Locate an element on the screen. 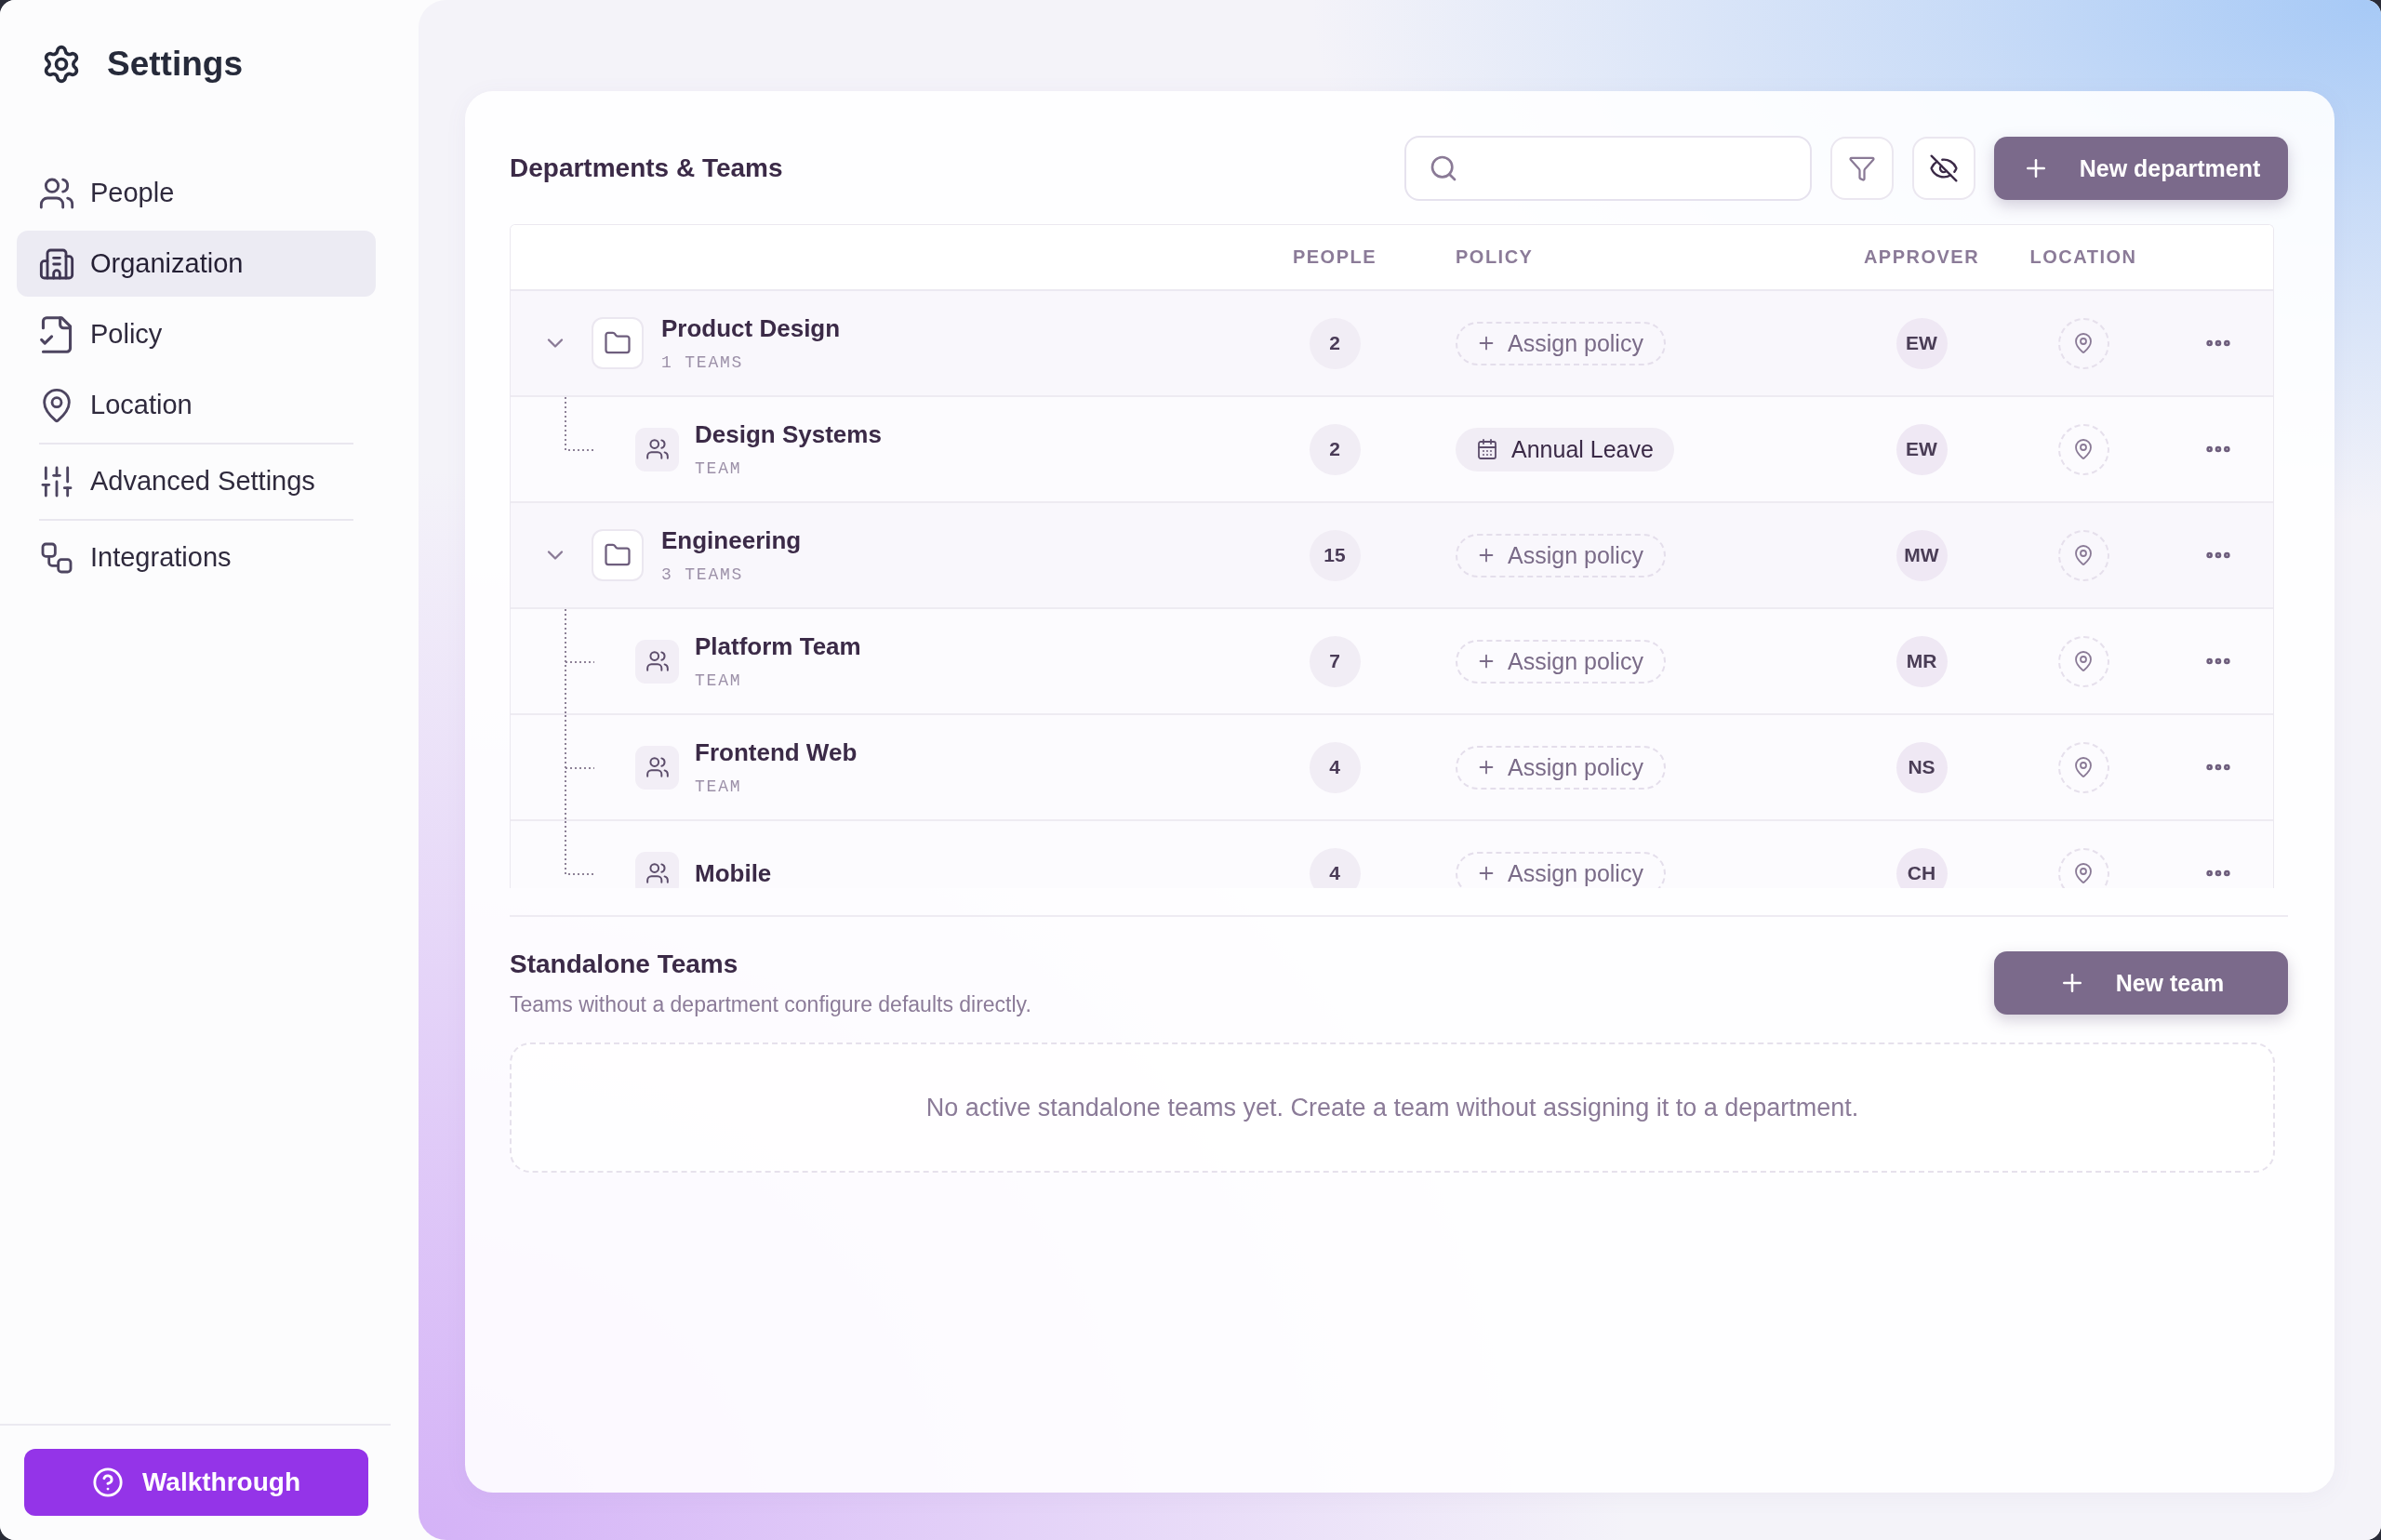 The height and width of the screenshot is (1540, 2381). team-name: Frontend Web is located at coordinates (776, 752).